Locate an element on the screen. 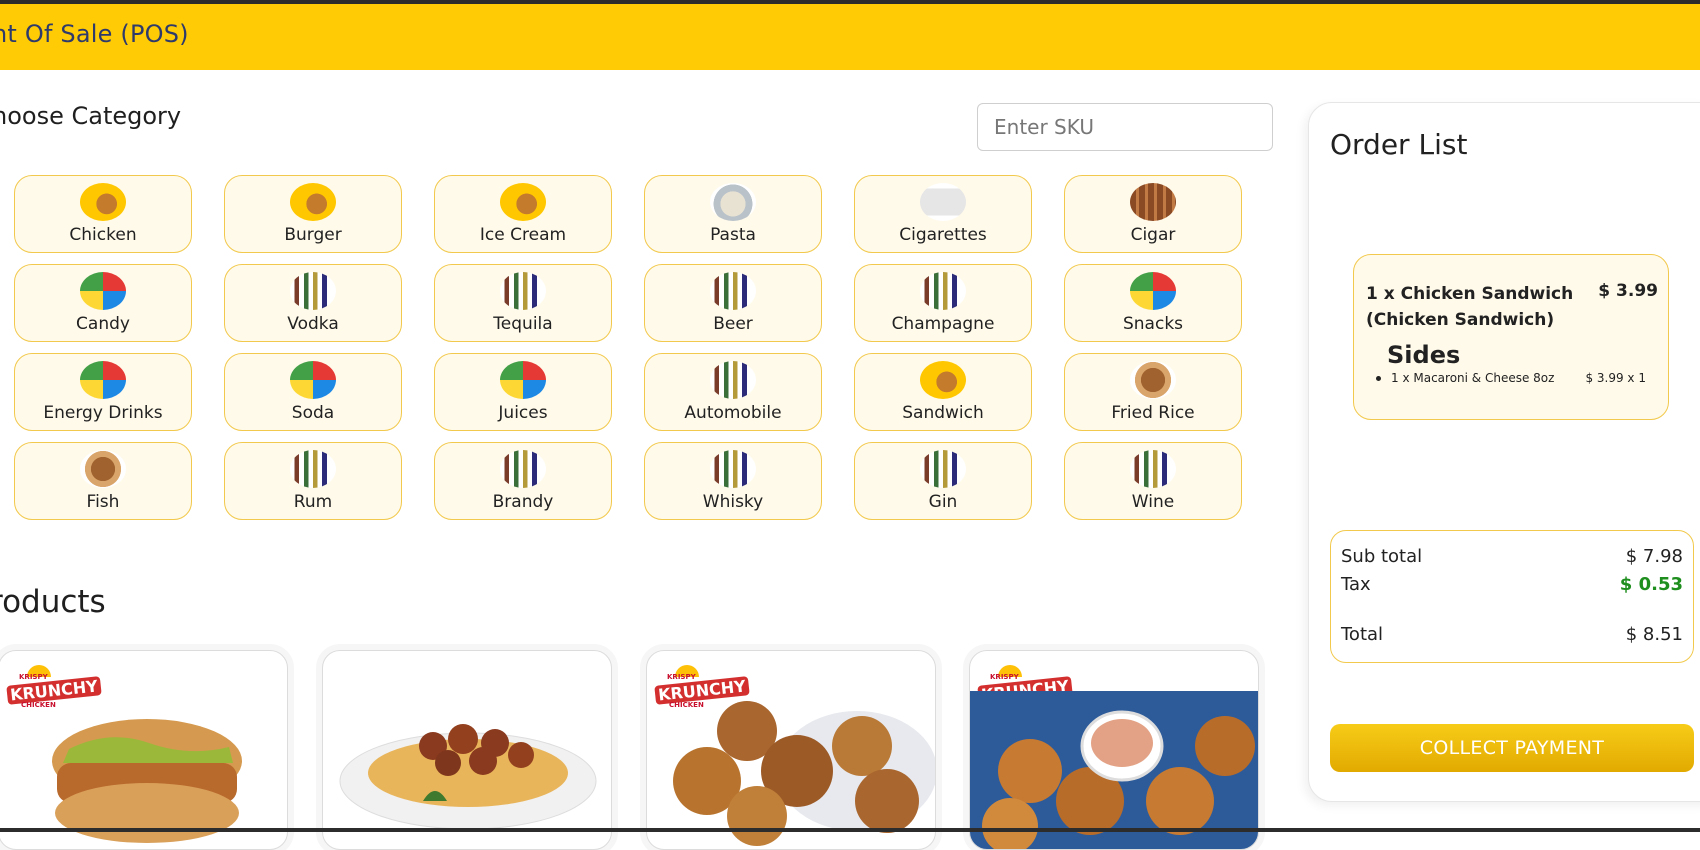  side-item: 1 x Macaroni & Cheese 8oz $ 3.99 x 1 is located at coordinates (1511, 378).